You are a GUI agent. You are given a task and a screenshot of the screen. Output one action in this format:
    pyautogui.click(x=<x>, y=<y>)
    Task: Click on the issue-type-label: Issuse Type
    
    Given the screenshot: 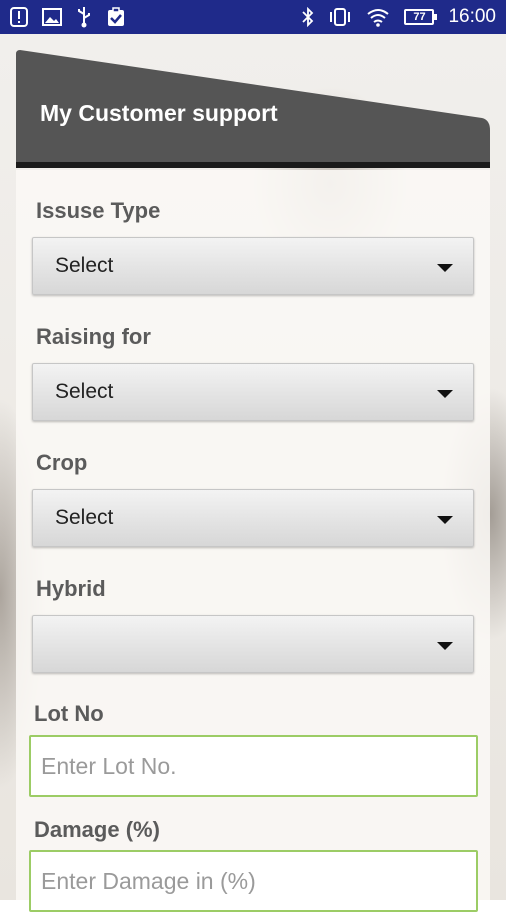 What is the action you would take?
    pyautogui.click(x=98, y=210)
    